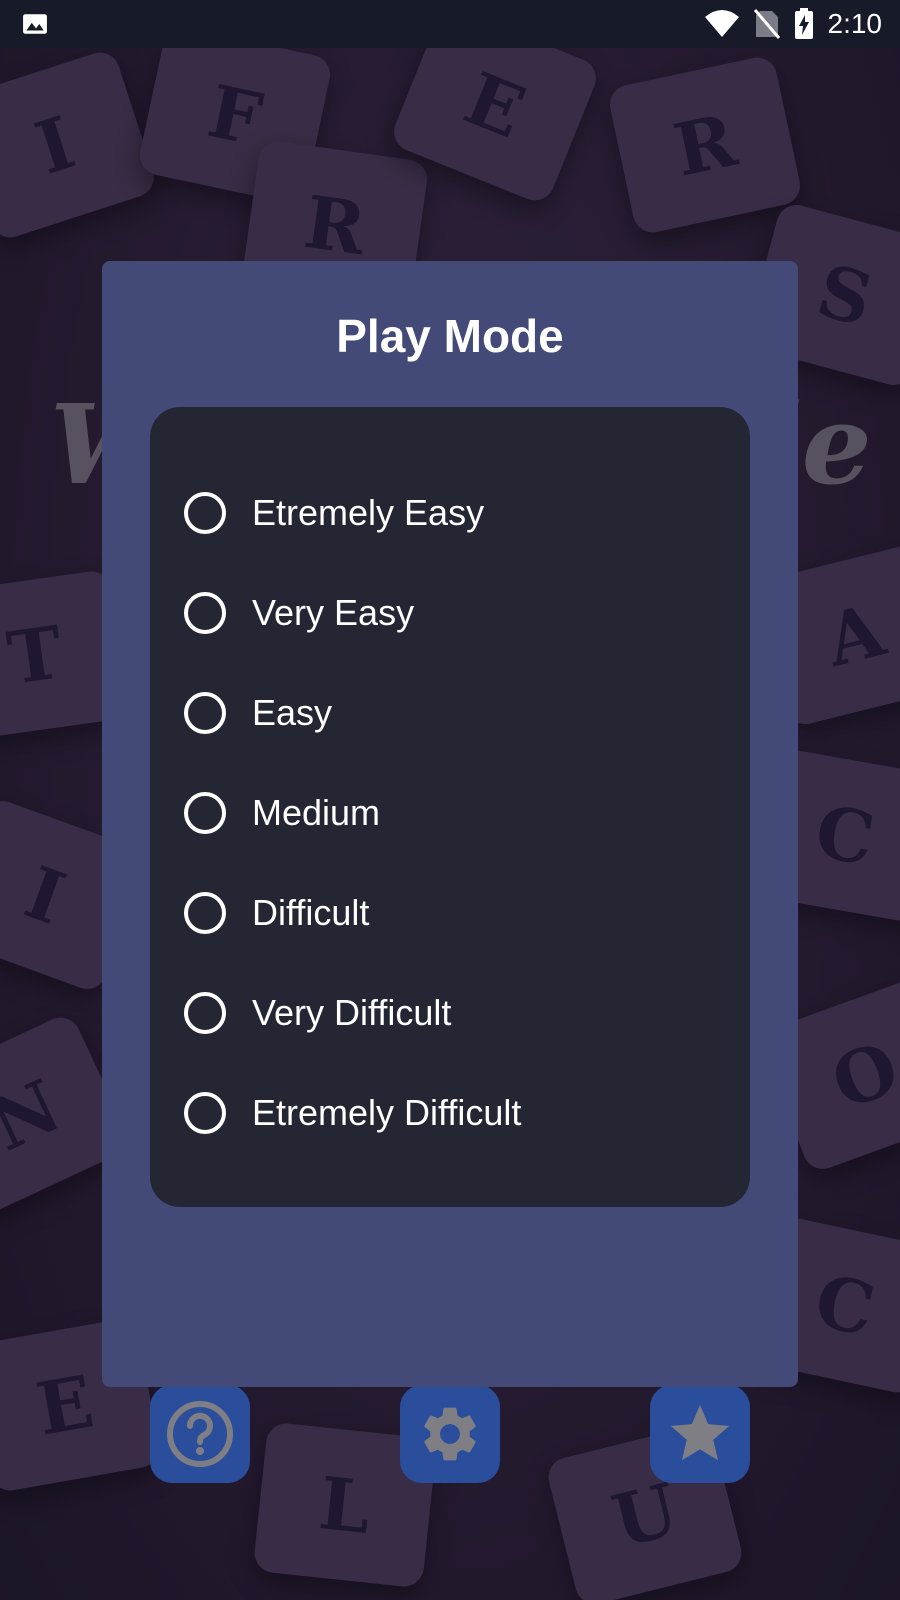 This screenshot has width=900, height=1600. What do you see at coordinates (454, 1013) in the screenshot?
I see `option-very-difficult: Very Difficult` at bounding box center [454, 1013].